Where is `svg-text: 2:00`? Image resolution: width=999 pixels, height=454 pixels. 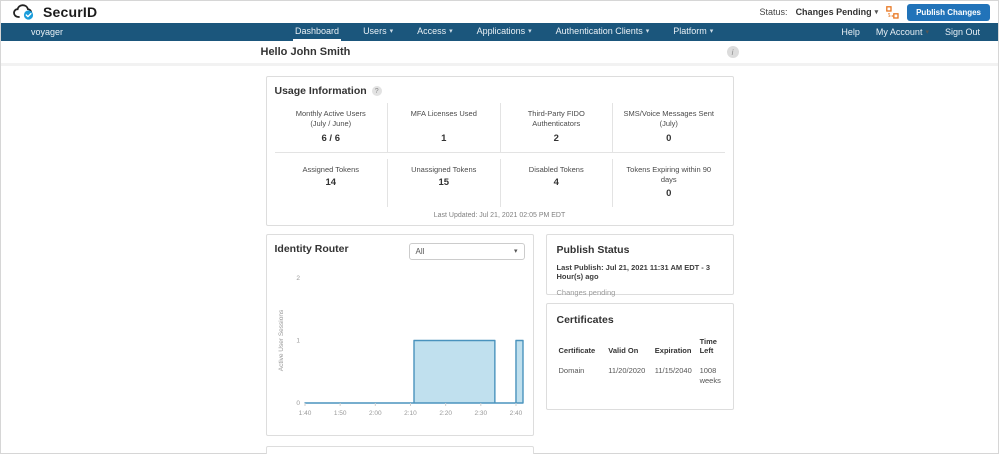 svg-text: 2:00 is located at coordinates (374, 413).